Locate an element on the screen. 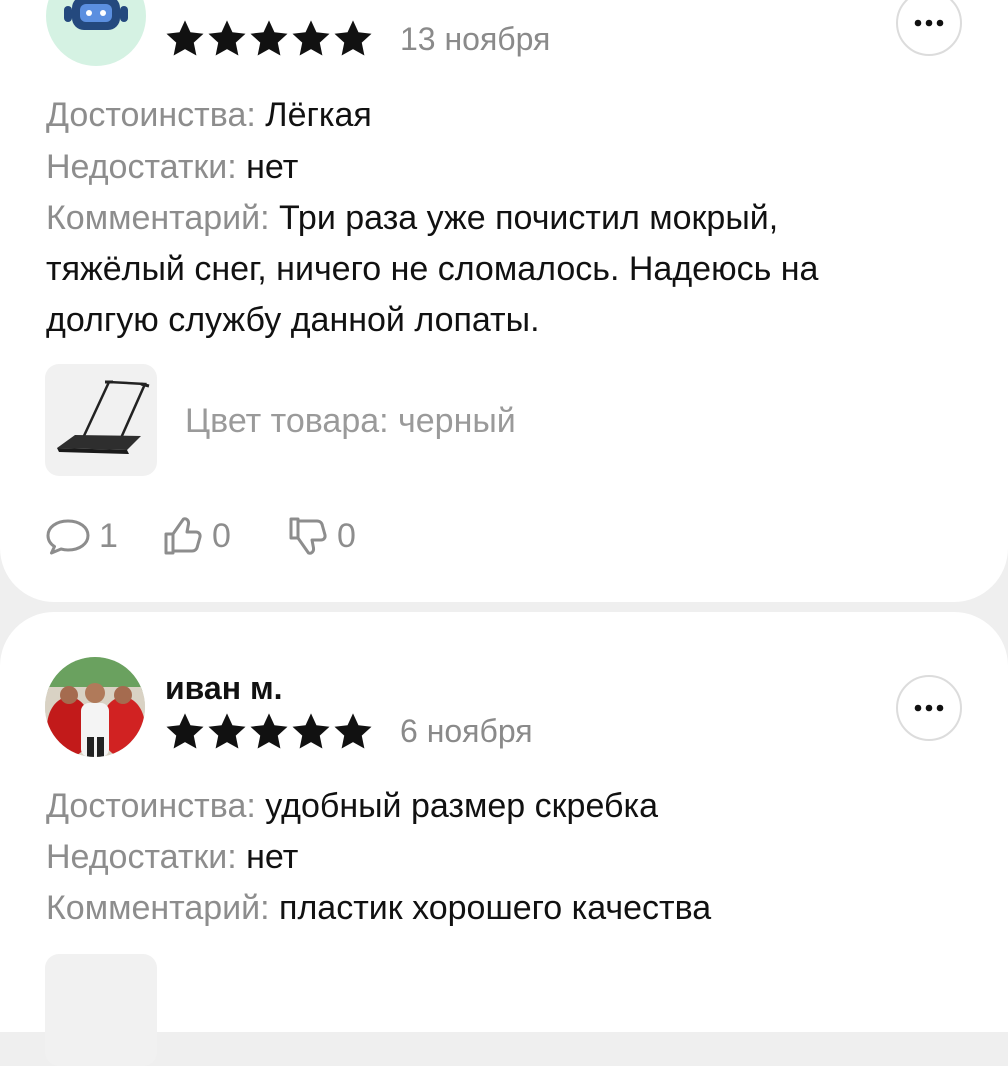 The height and width of the screenshot is (1066, 1008). thumbs-up-icon is located at coordinates (183, 536).